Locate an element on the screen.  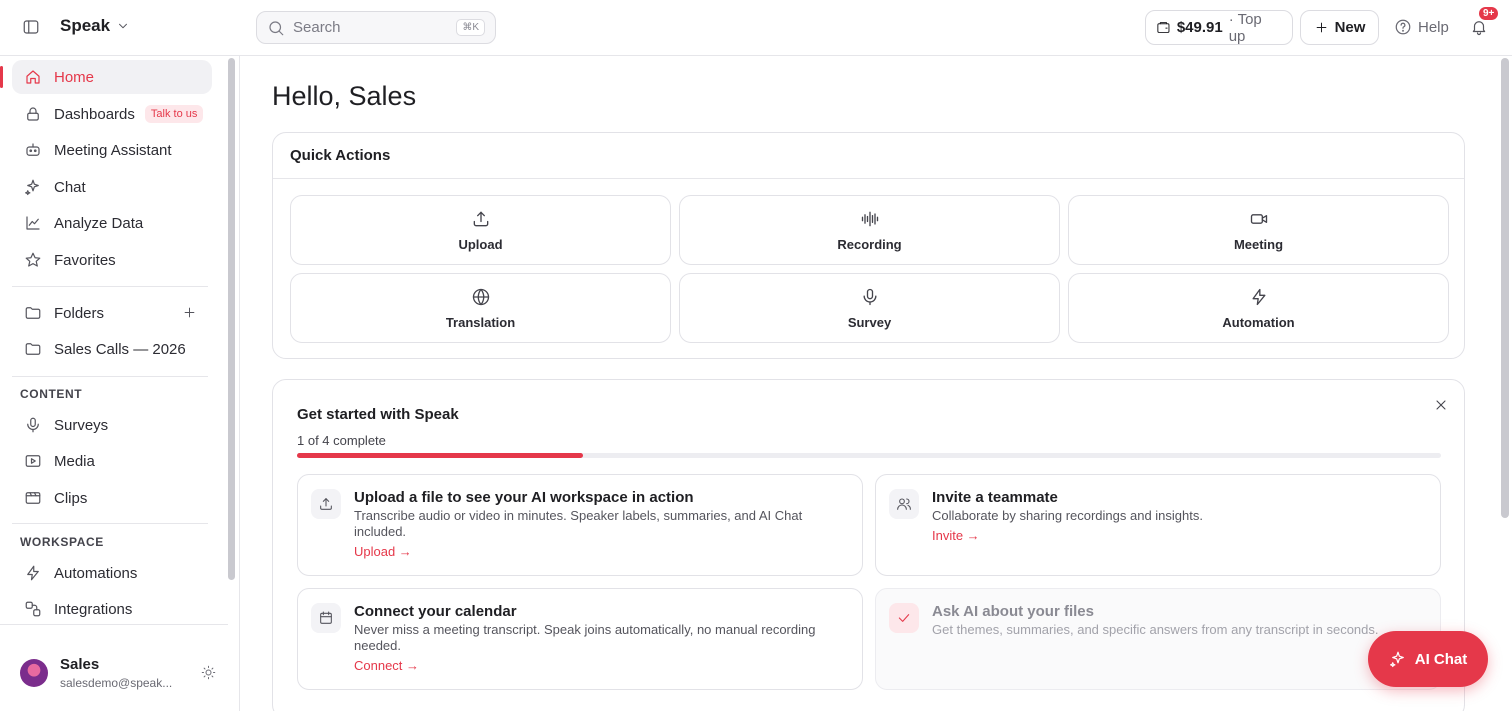
sidebar-item-label: Dashboards is located at coordinates (94, 114).